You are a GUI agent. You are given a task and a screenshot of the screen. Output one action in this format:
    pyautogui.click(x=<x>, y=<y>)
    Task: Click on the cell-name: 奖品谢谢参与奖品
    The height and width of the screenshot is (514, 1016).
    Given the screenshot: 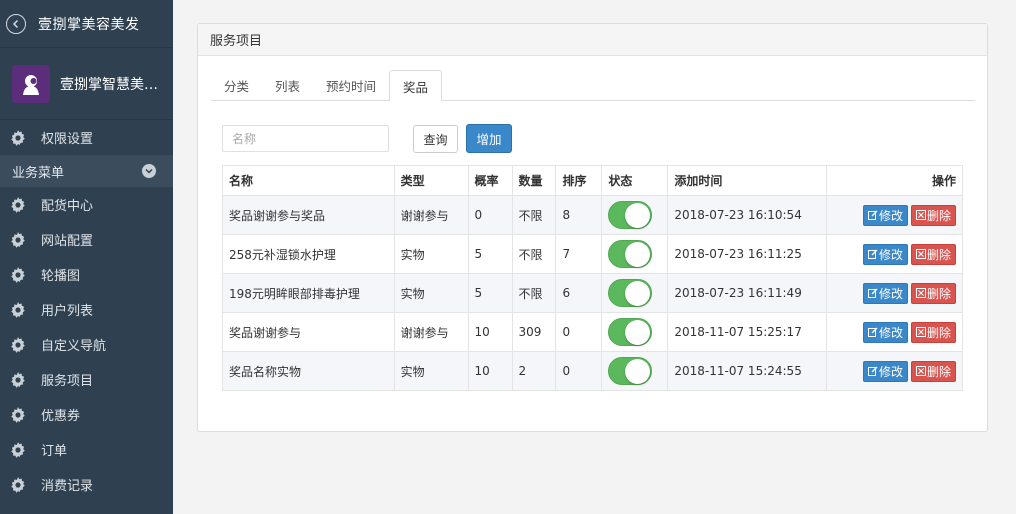 What is the action you would take?
    pyautogui.click(x=308, y=215)
    